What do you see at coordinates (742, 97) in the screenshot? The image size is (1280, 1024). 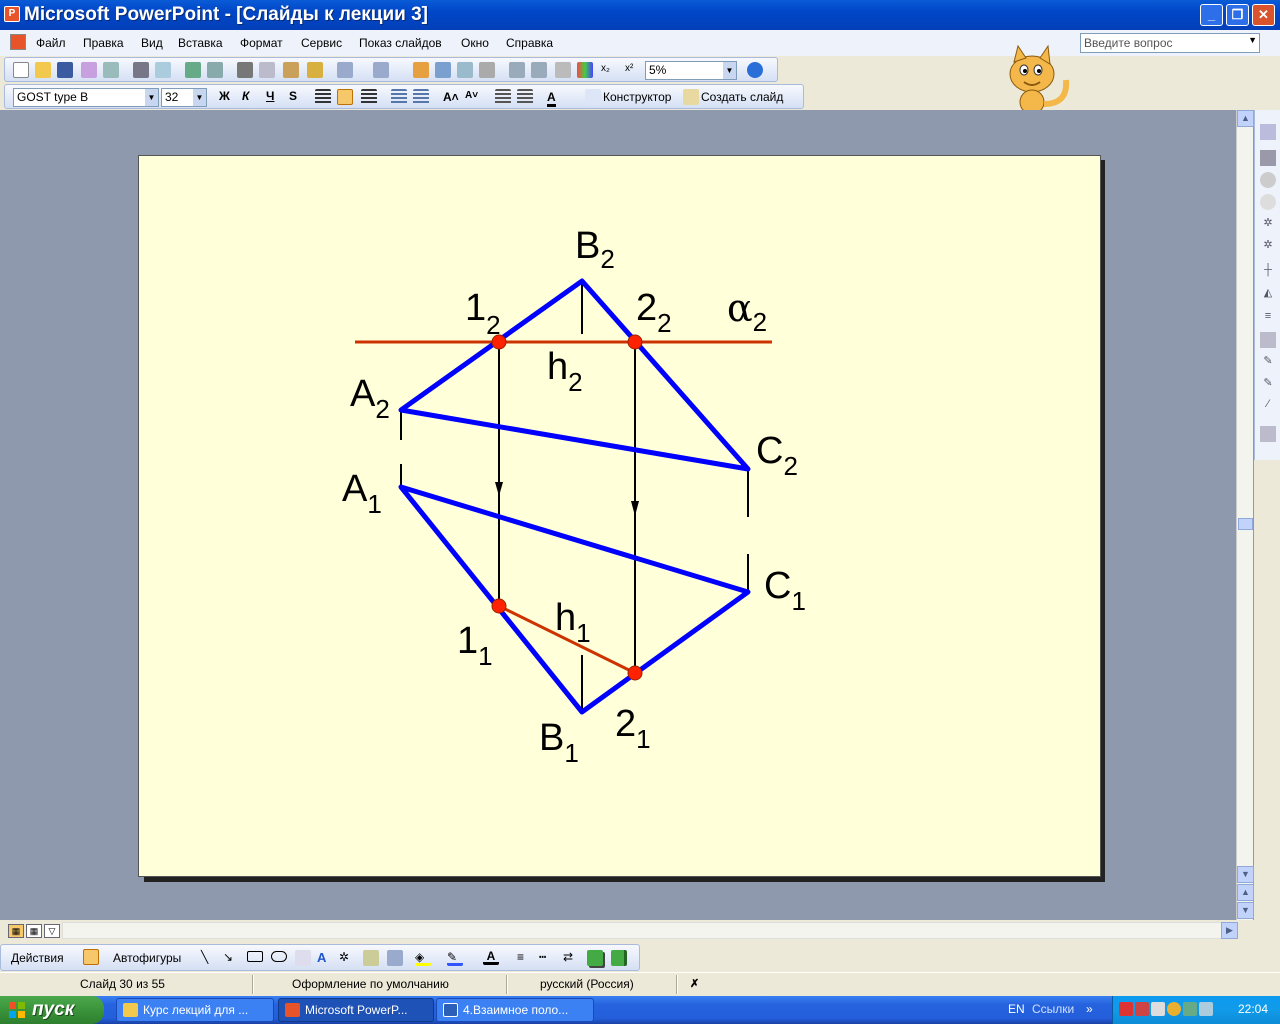 I see `new-slide-button: Создать слайд` at bounding box center [742, 97].